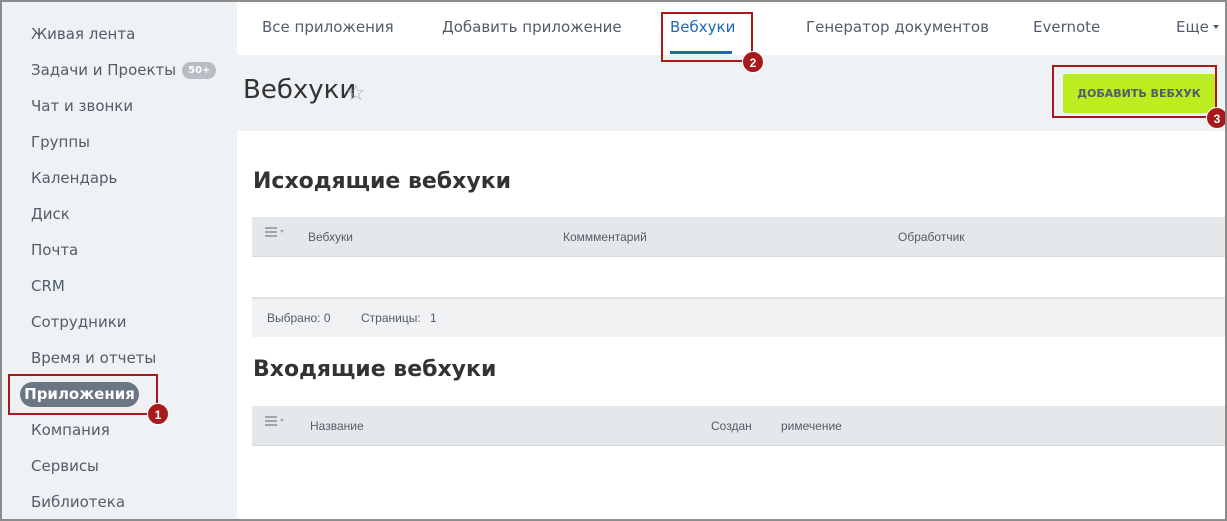 This screenshot has height=521, width=1227. I want to click on callout-number-3: 3, so click(1215, 118).